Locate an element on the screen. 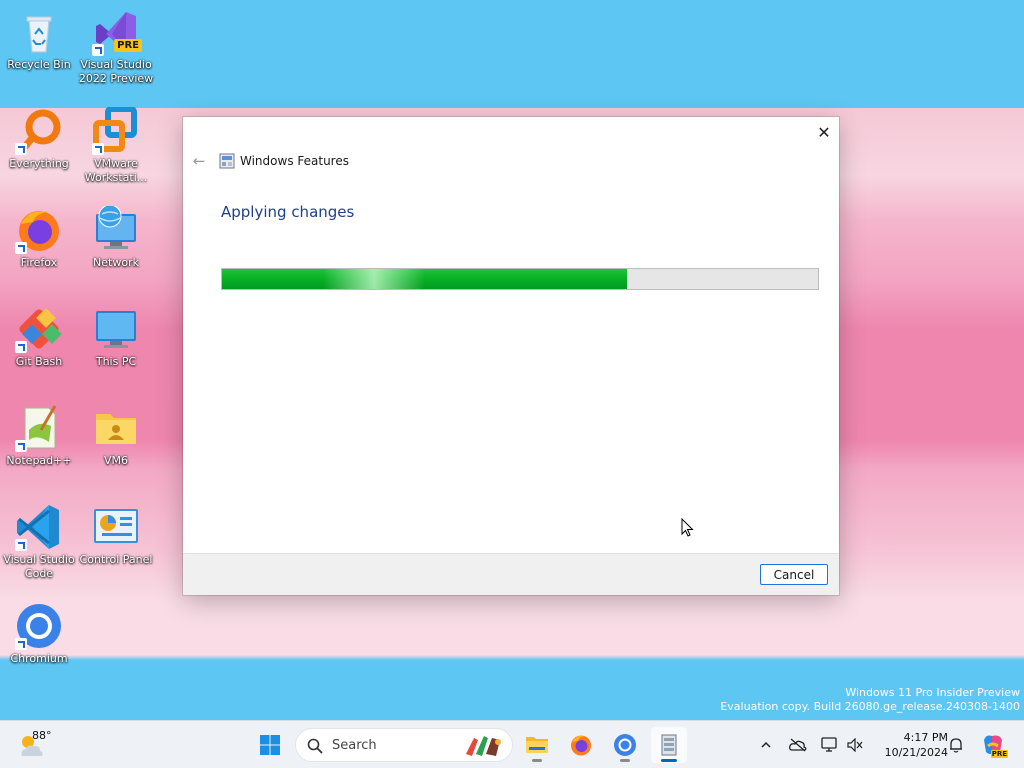 This screenshot has height=768, width=1024. start-button is located at coordinates (270, 745).